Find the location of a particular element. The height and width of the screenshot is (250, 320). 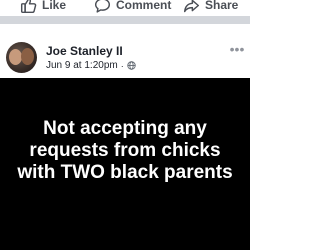

share-label: Share is located at coordinates (222, 6).